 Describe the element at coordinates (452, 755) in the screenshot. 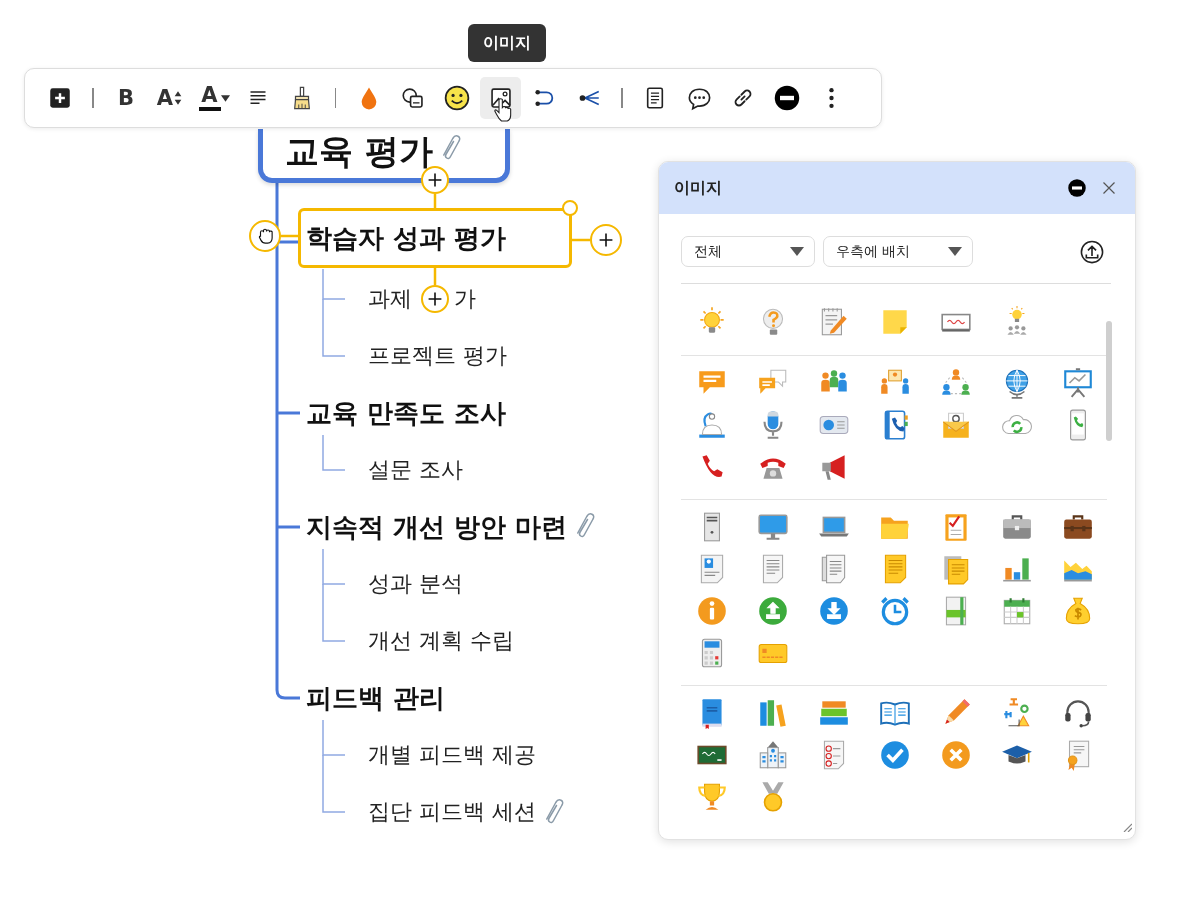

I see `subtopic-node: 개별 피드백 제공` at that location.